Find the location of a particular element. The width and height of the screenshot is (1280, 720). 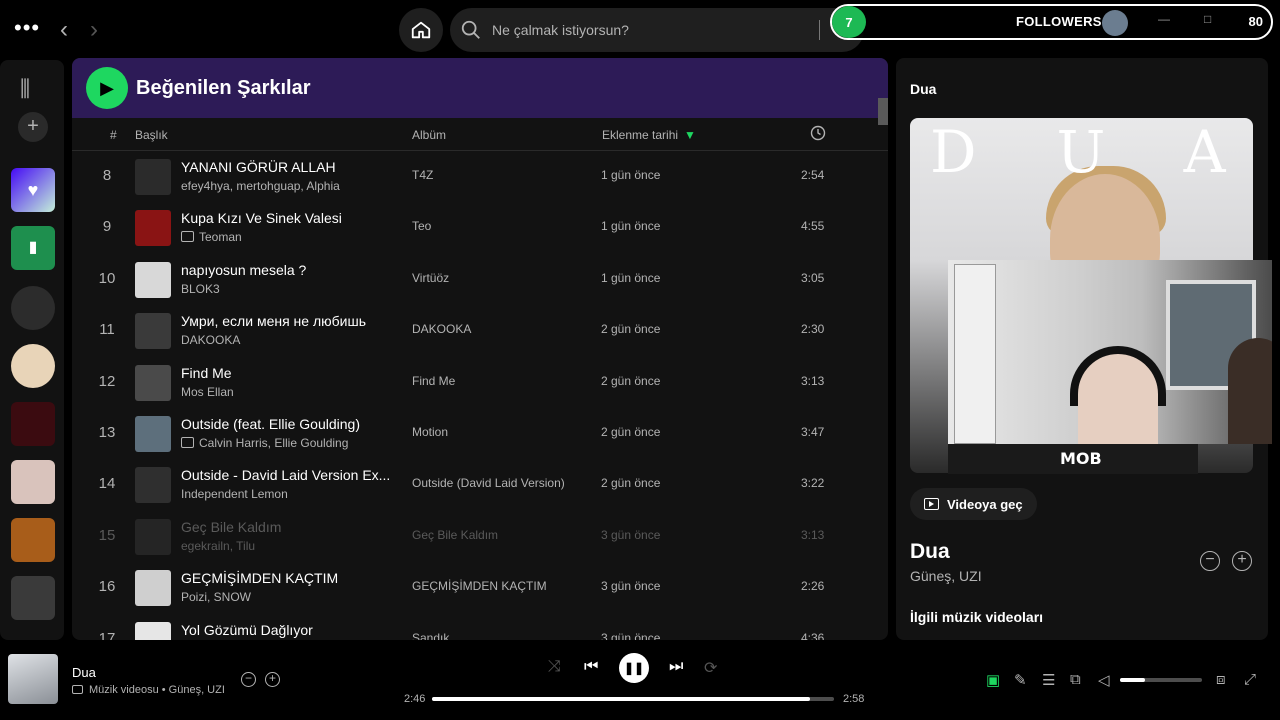

track-artist-text: BLOK3 is located at coordinates (200, 289).